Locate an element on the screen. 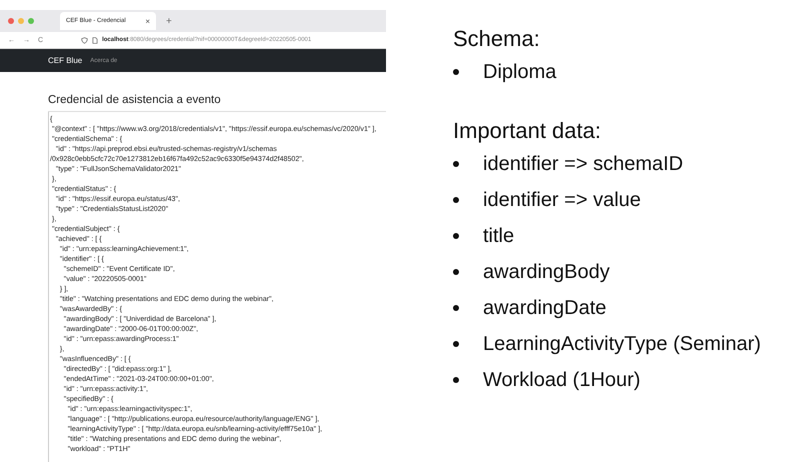 The image size is (792, 462). bullet-text: LearningActivityType (Seminar) is located at coordinates (622, 344).